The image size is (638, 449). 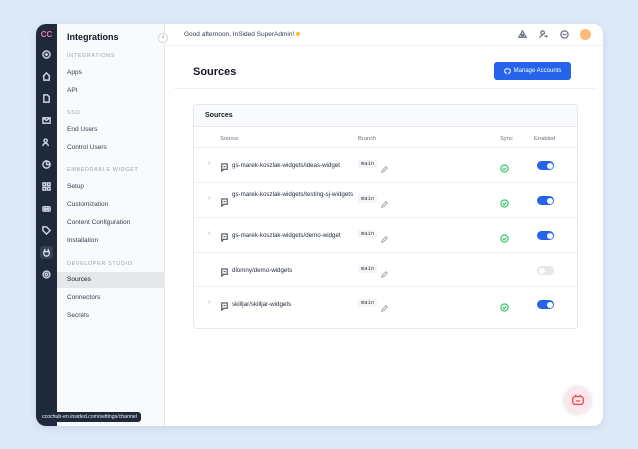 I want to click on sun-icon, so click(x=298, y=34).